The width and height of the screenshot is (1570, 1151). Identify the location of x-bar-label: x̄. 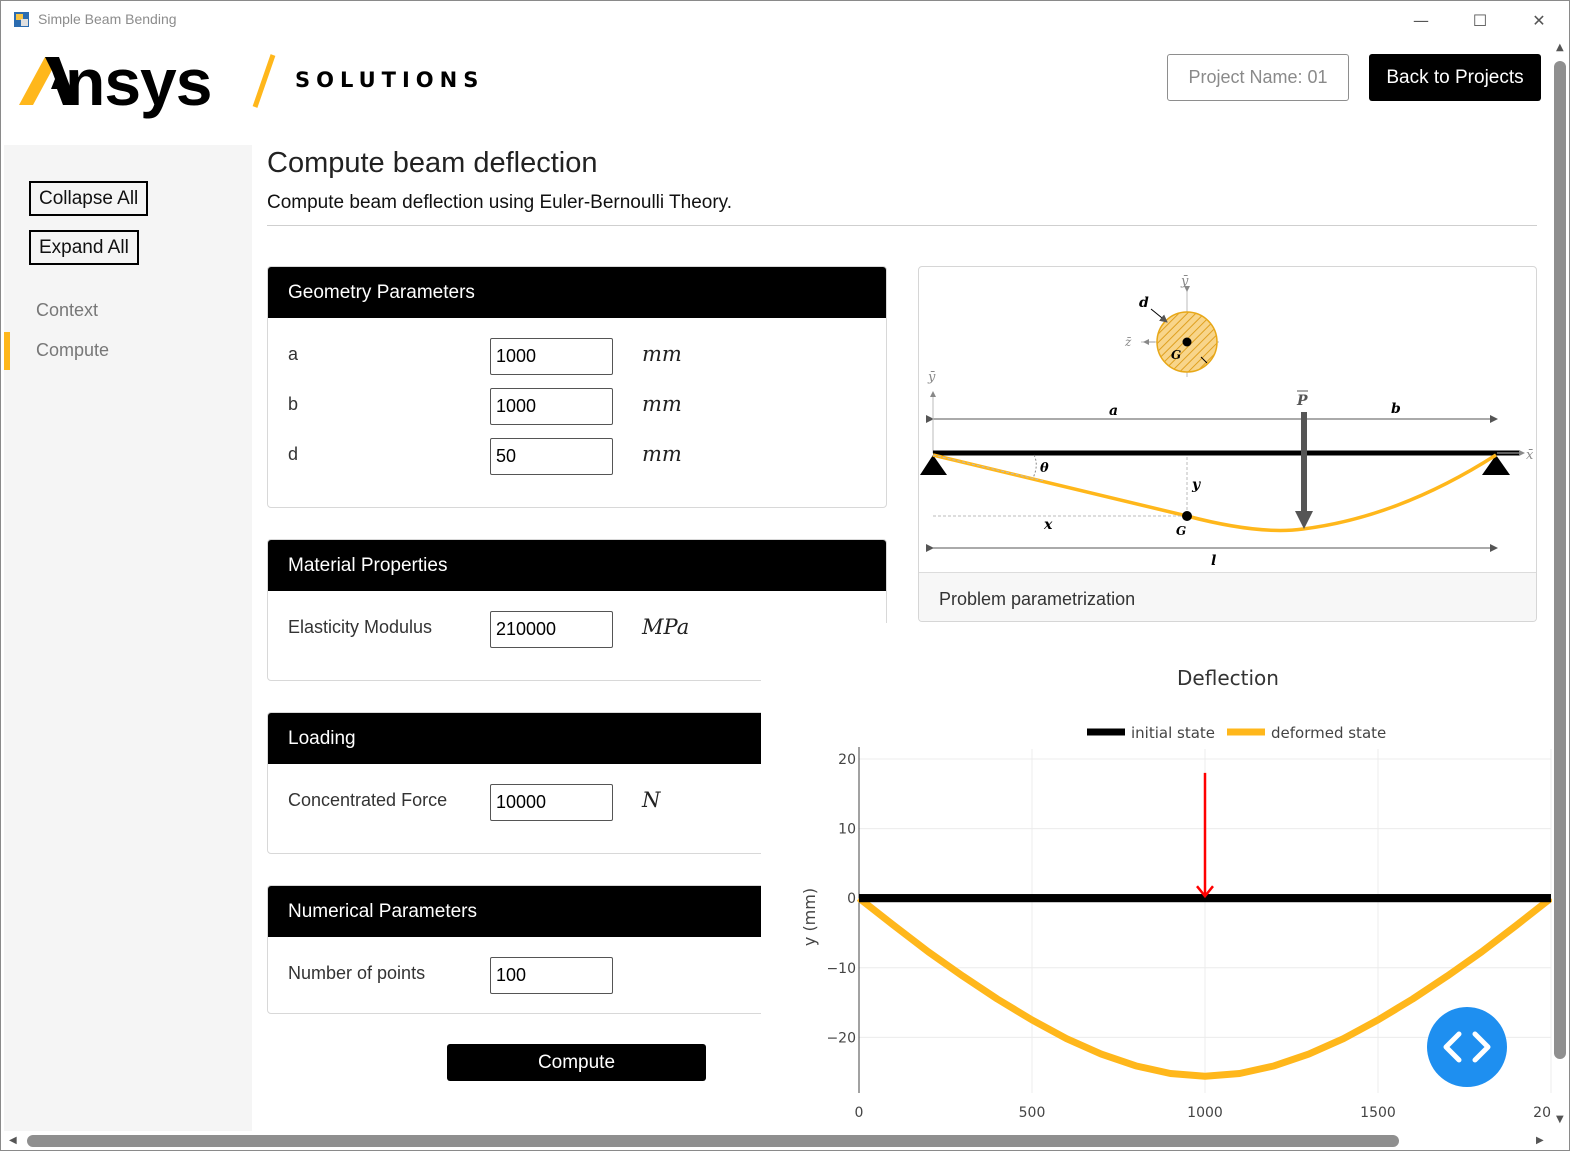
(1530, 455).